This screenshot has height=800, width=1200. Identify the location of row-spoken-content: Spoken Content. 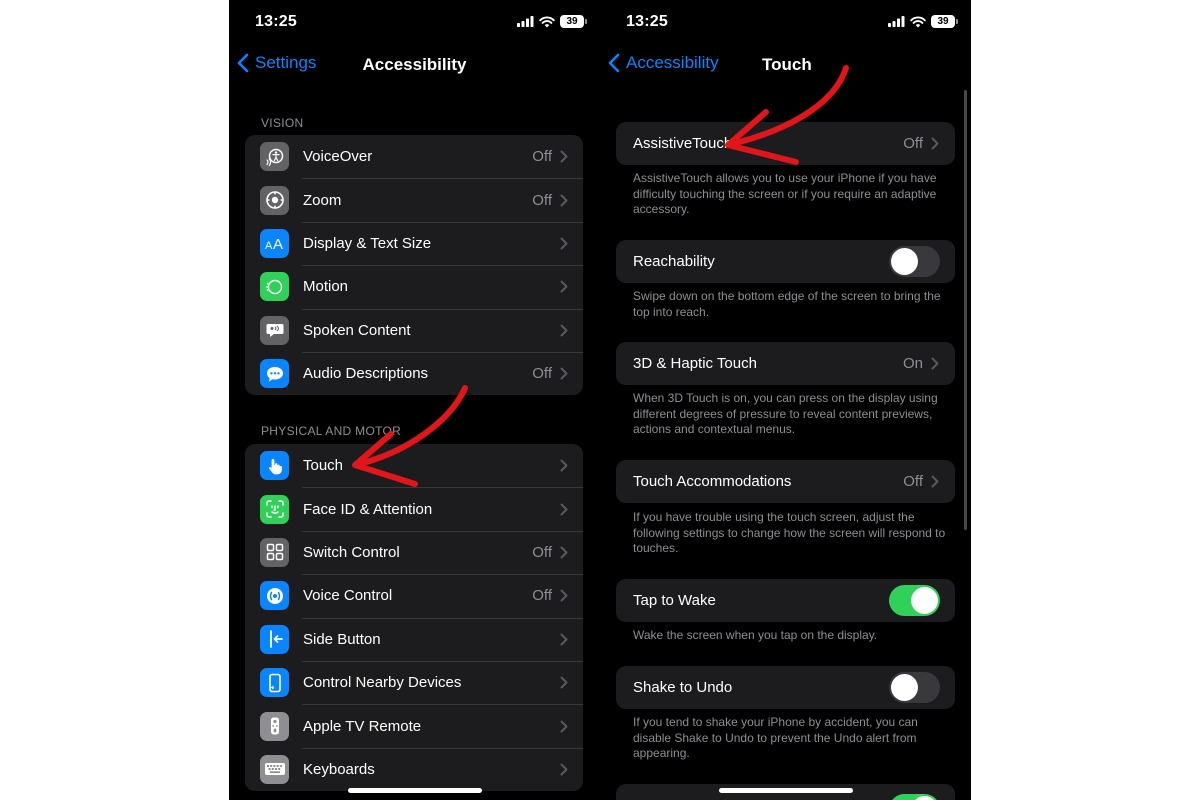
(414, 330).